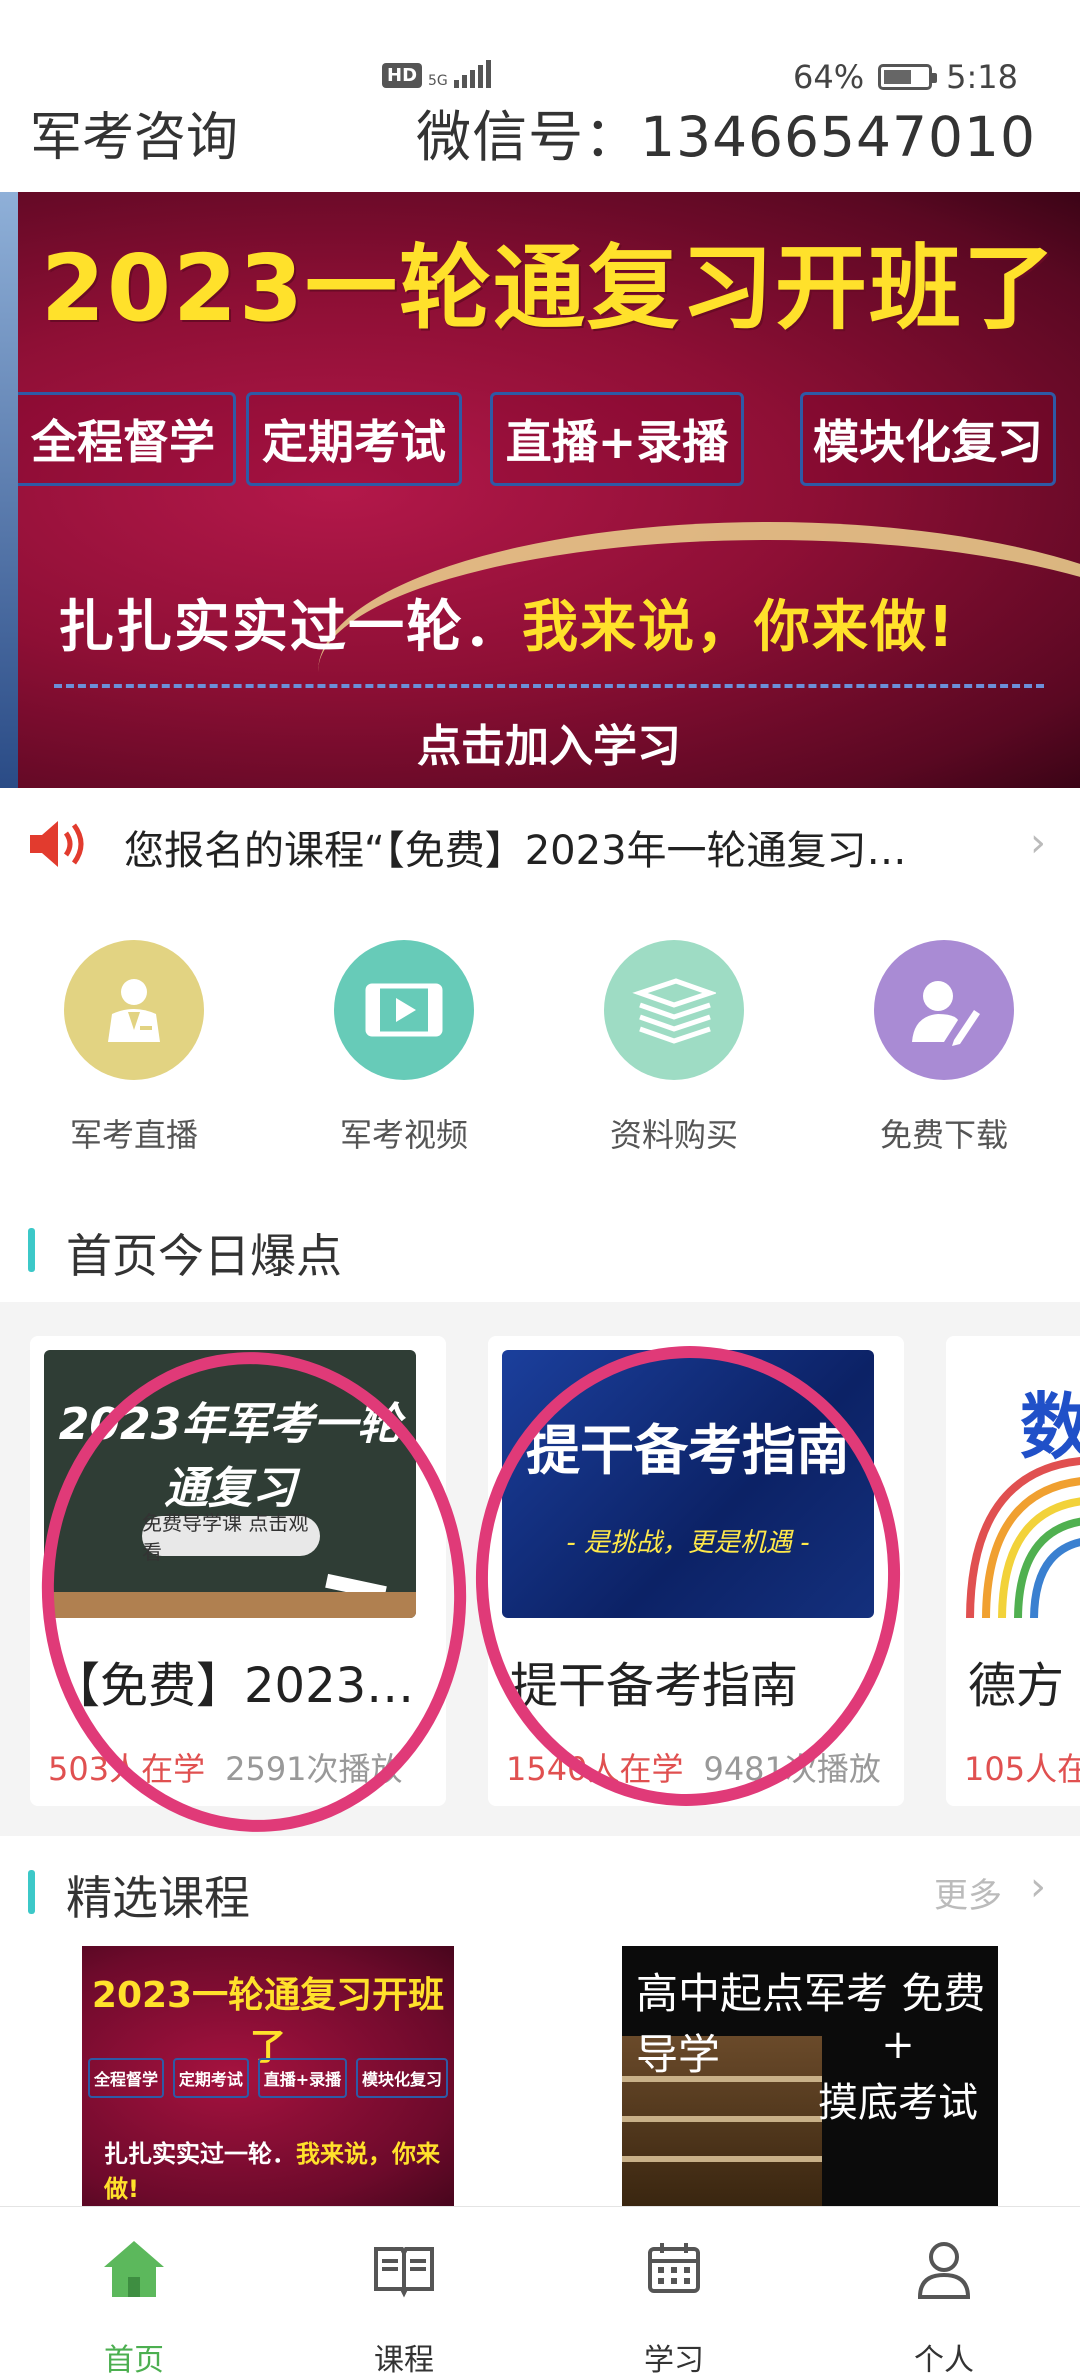 The width and height of the screenshot is (1080, 2376). Describe the element at coordinates (673, 1135) in the screenshot. I see `quick-link-label: 资料购买` at that location.